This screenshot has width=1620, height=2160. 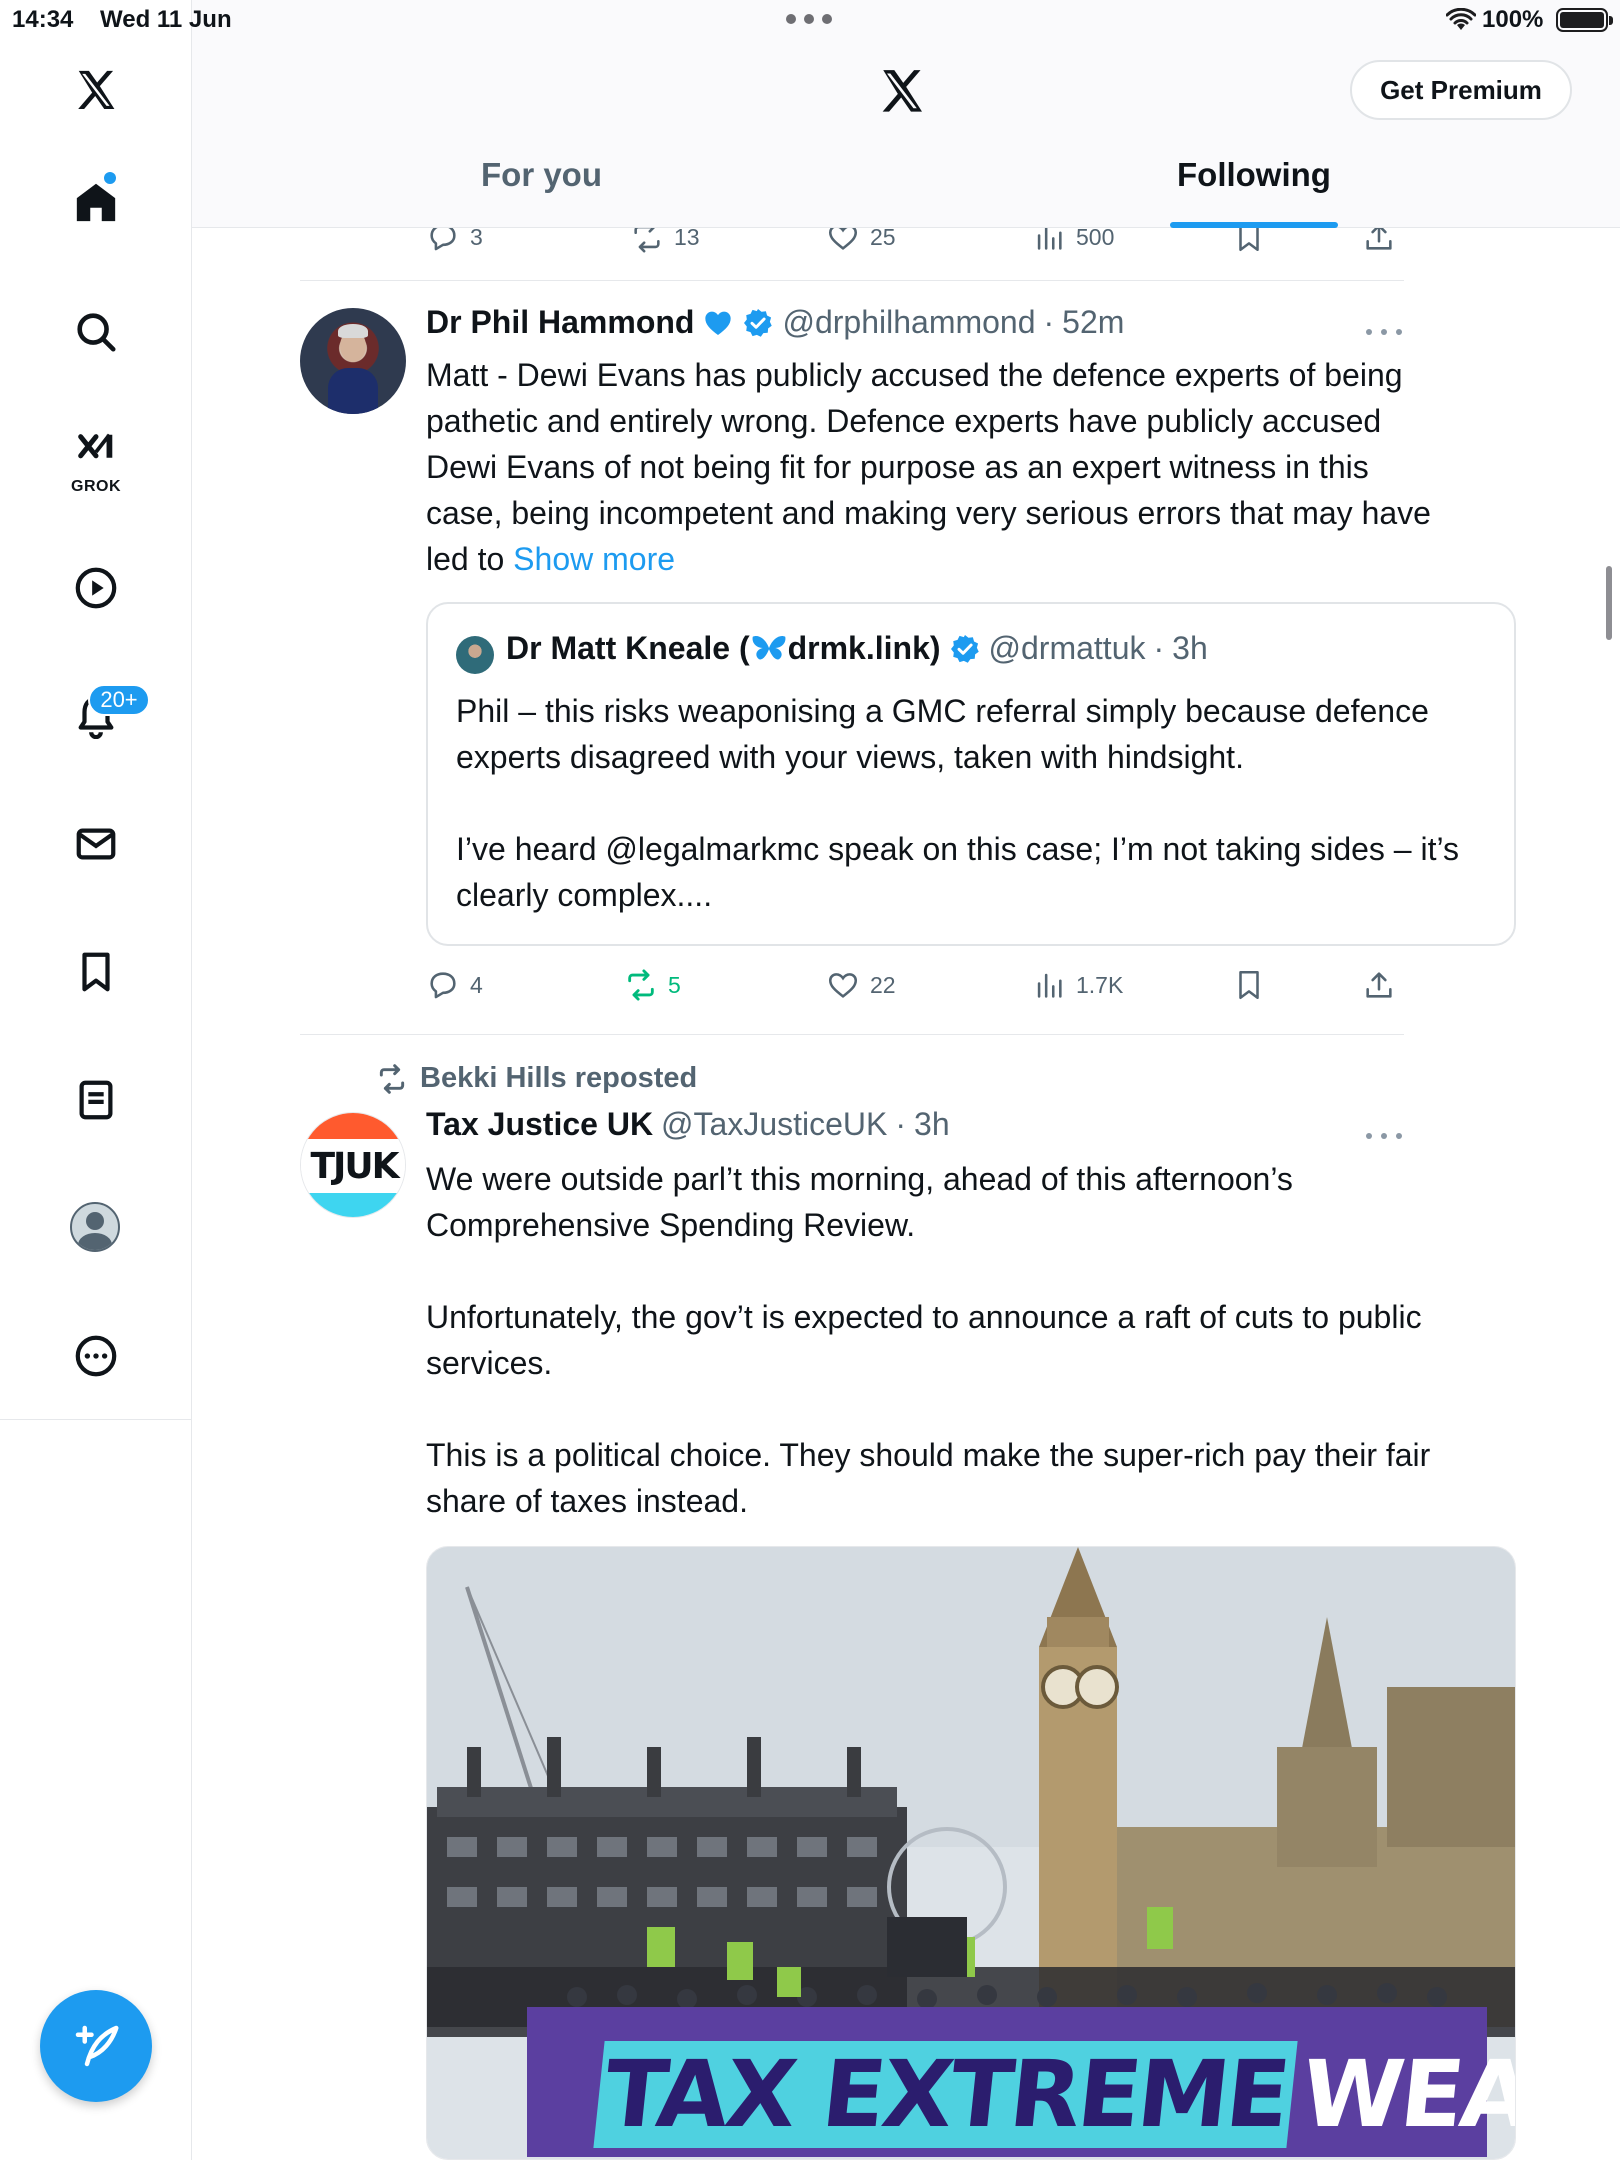 What do you see at coordinates (1100, 984) in the screenshot?
I see `views-count: 1.7K` at bounding box center [1100, 984].